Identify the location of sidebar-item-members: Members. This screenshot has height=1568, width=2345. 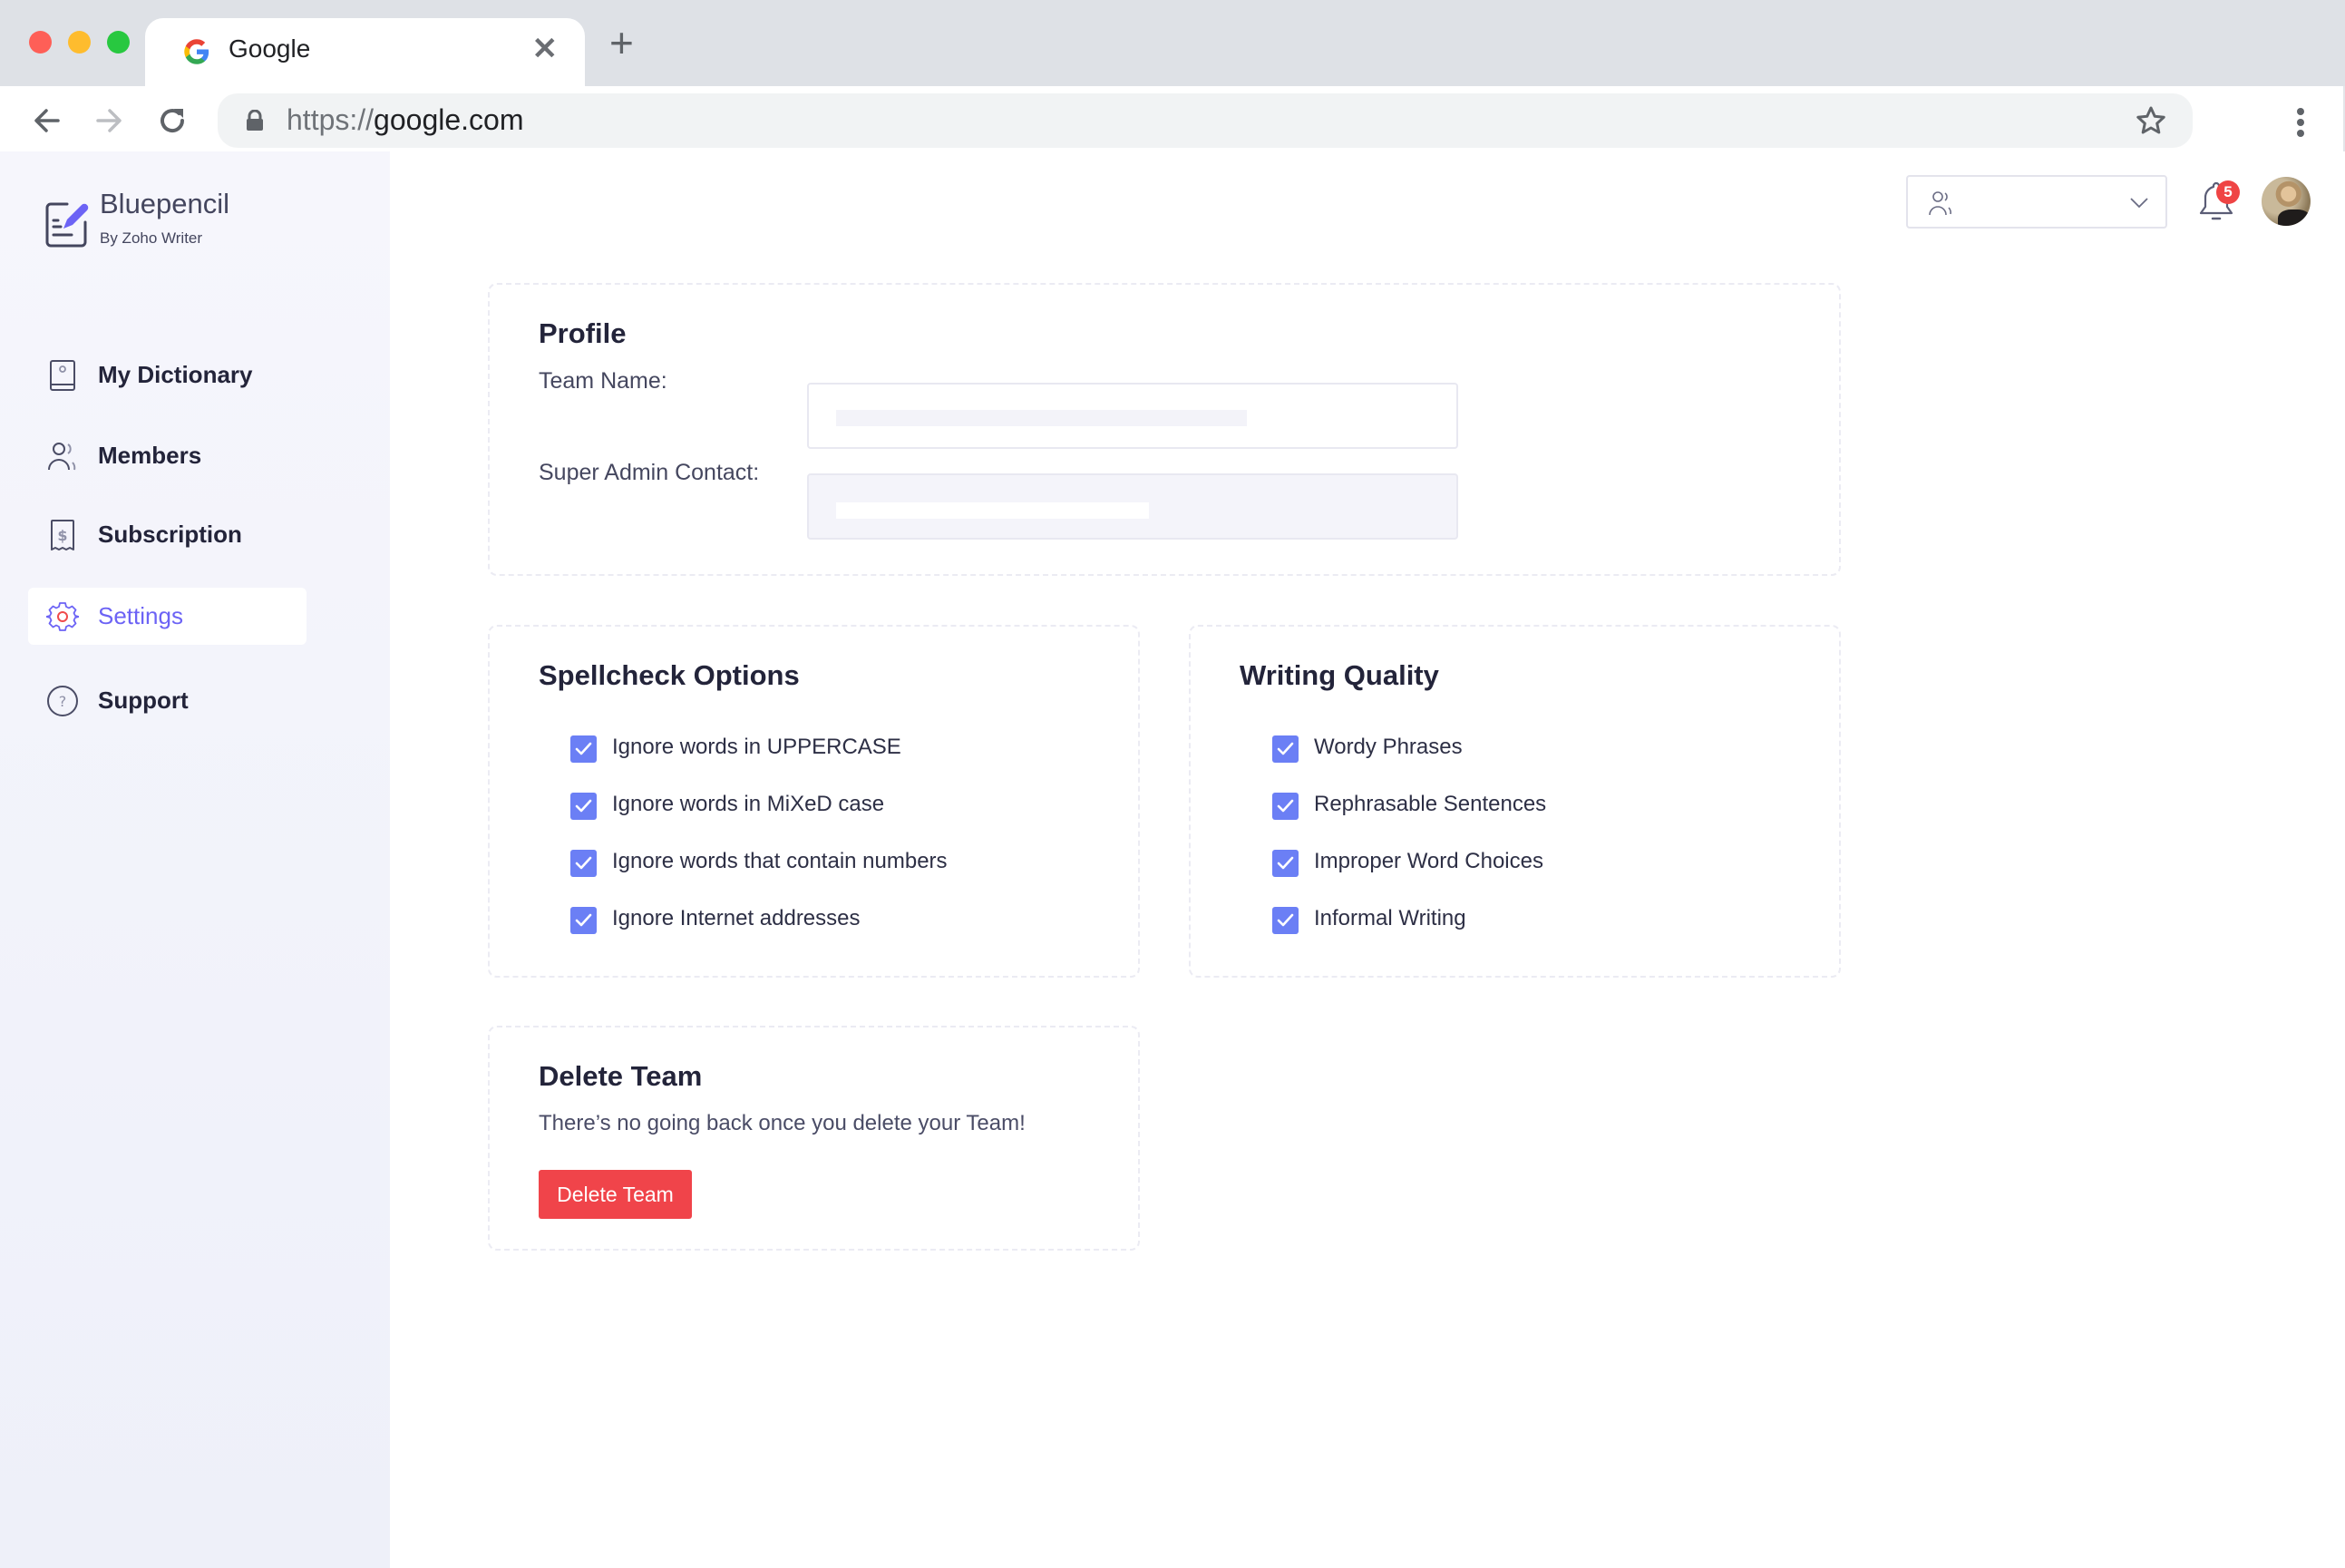
(167, 455).